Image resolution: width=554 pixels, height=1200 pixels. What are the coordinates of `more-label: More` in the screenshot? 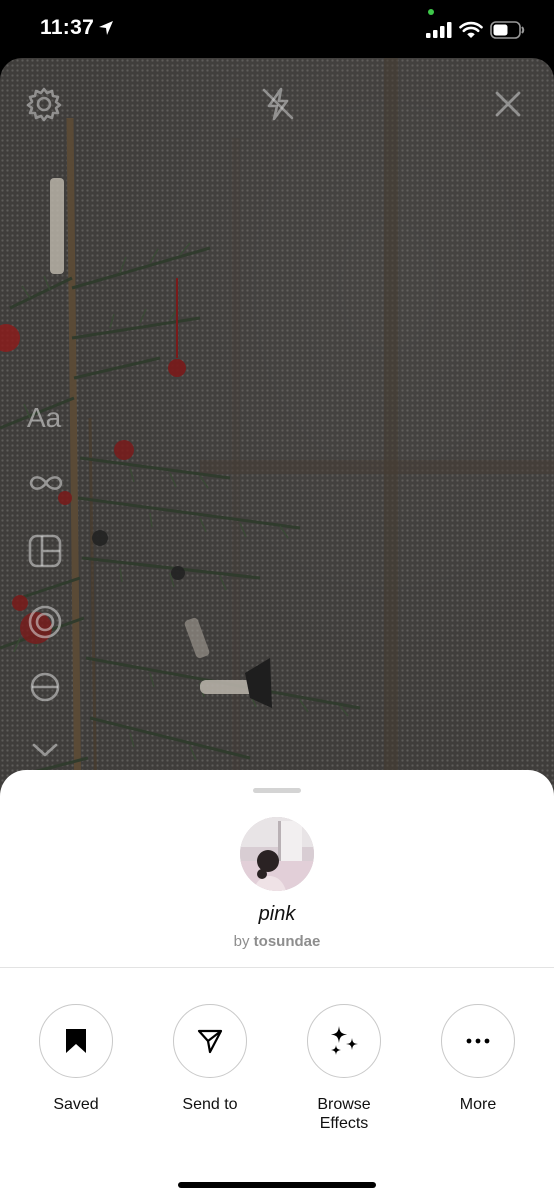 It's located at (478, 1104).